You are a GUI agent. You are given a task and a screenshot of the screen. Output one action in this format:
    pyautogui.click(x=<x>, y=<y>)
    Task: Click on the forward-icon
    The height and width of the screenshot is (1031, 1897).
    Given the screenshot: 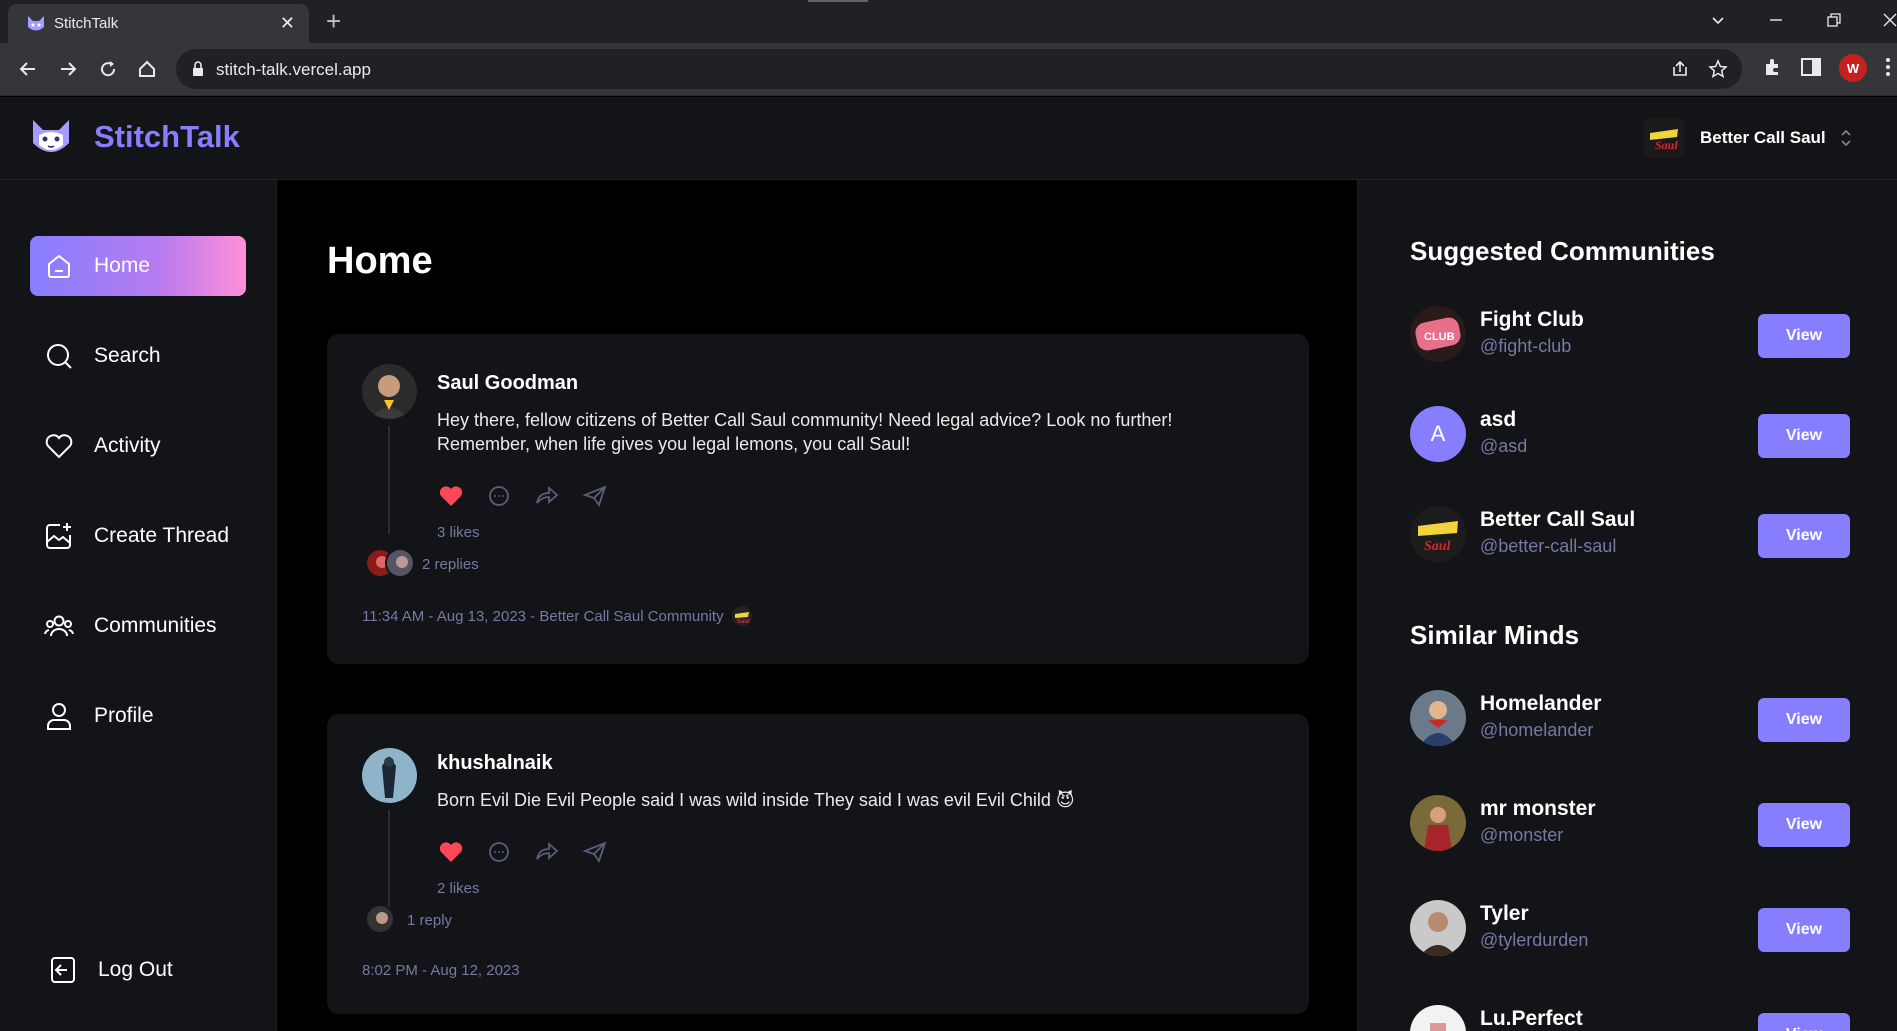 What is the action you would take?
    pyautogui.click(x=68, y=69)
    